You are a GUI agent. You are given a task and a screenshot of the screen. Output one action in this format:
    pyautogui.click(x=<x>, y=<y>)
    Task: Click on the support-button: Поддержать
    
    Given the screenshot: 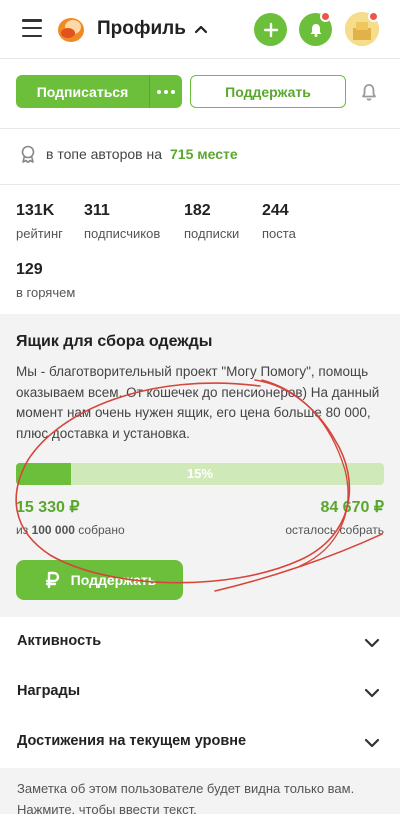 What is the action you would take?
    pyautogui.click(x=268, y=91)
    